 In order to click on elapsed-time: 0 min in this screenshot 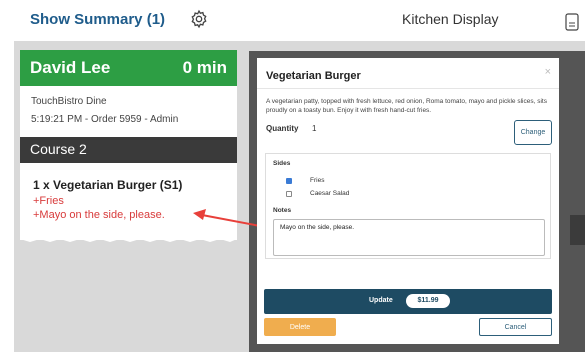, I will do `click(204, 67)`.